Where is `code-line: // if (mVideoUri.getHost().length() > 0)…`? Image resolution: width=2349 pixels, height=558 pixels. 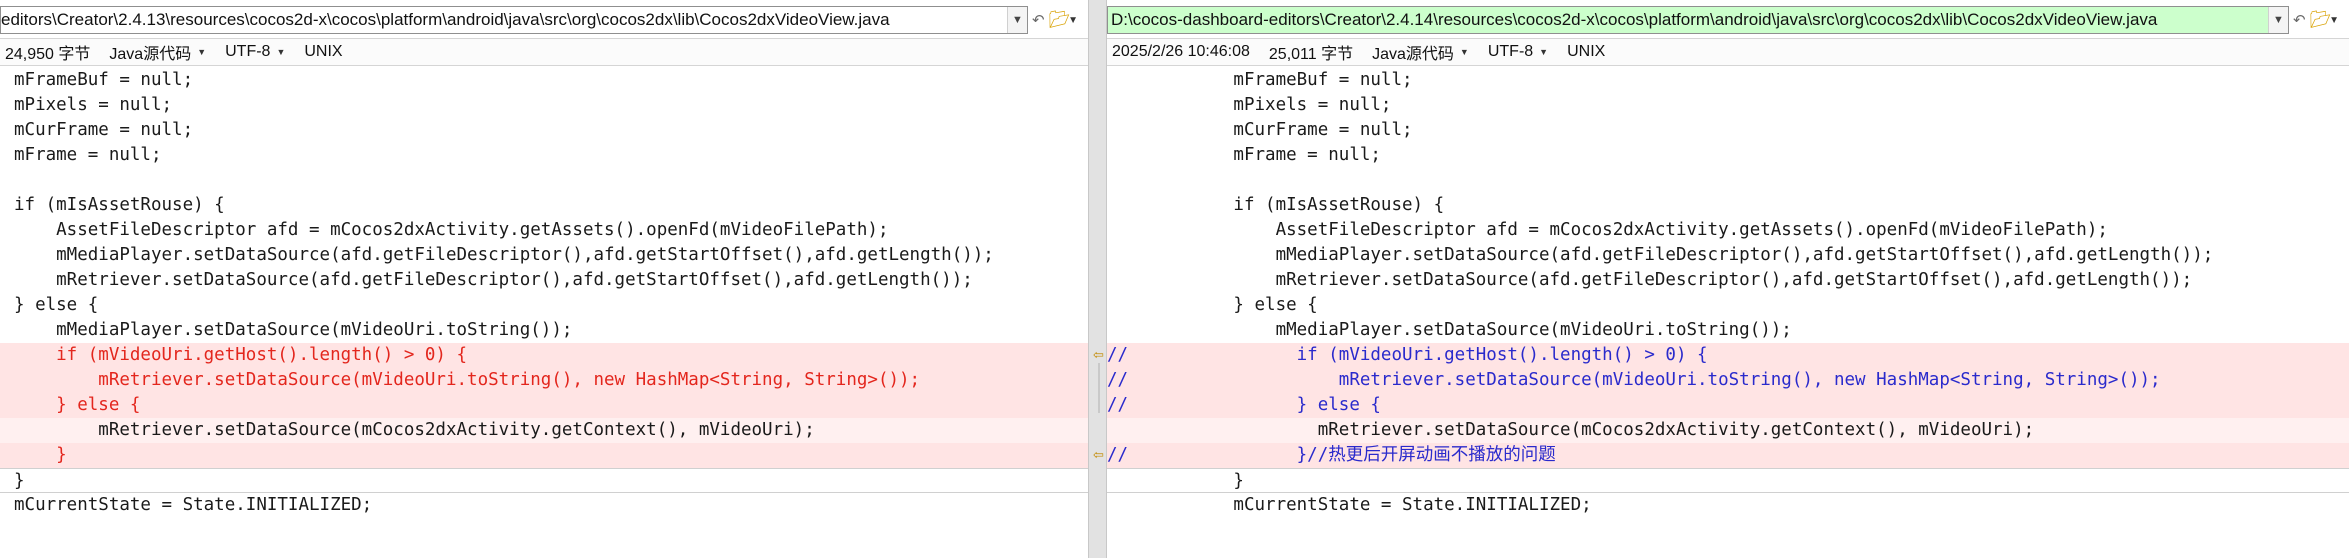 code-line: // if (mVideoUri.getHost().length() > 0)… is located at coordinates (1728, 355).